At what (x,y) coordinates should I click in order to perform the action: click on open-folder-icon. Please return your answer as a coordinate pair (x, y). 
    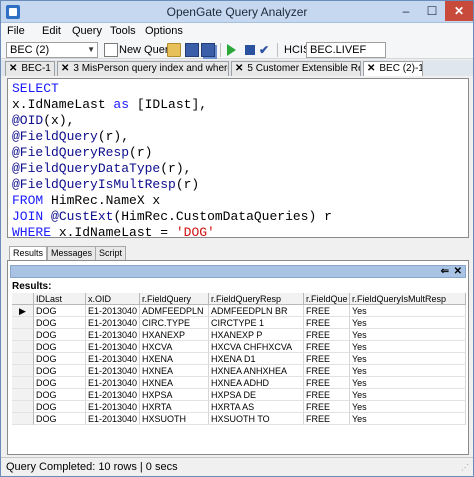
    Looking at the image, I should click on (174, 50).